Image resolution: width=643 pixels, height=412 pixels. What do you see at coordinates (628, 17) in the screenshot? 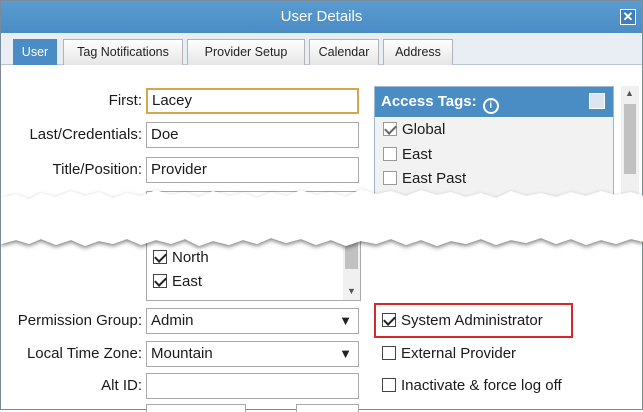
I see `close-icon: ✕` at bounding box center [628, 17].